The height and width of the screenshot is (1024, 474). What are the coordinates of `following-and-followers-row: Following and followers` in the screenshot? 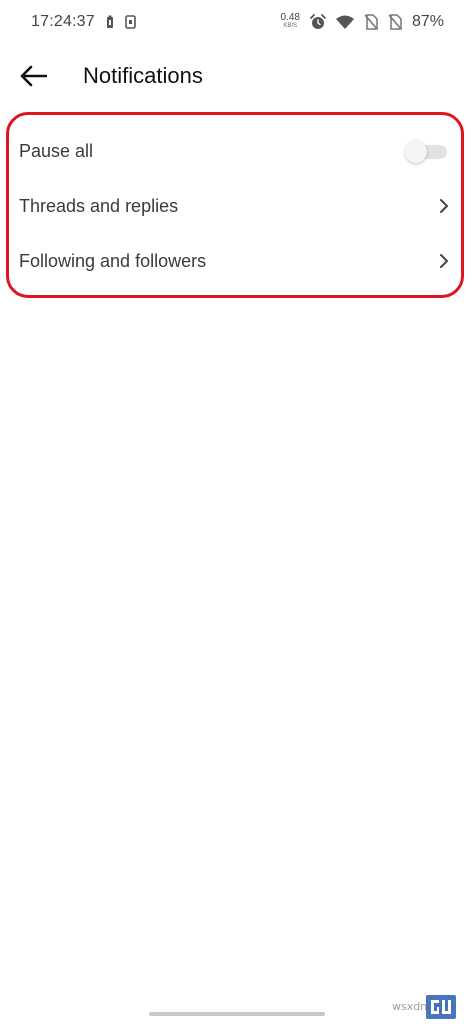 It's located at (234, 261).